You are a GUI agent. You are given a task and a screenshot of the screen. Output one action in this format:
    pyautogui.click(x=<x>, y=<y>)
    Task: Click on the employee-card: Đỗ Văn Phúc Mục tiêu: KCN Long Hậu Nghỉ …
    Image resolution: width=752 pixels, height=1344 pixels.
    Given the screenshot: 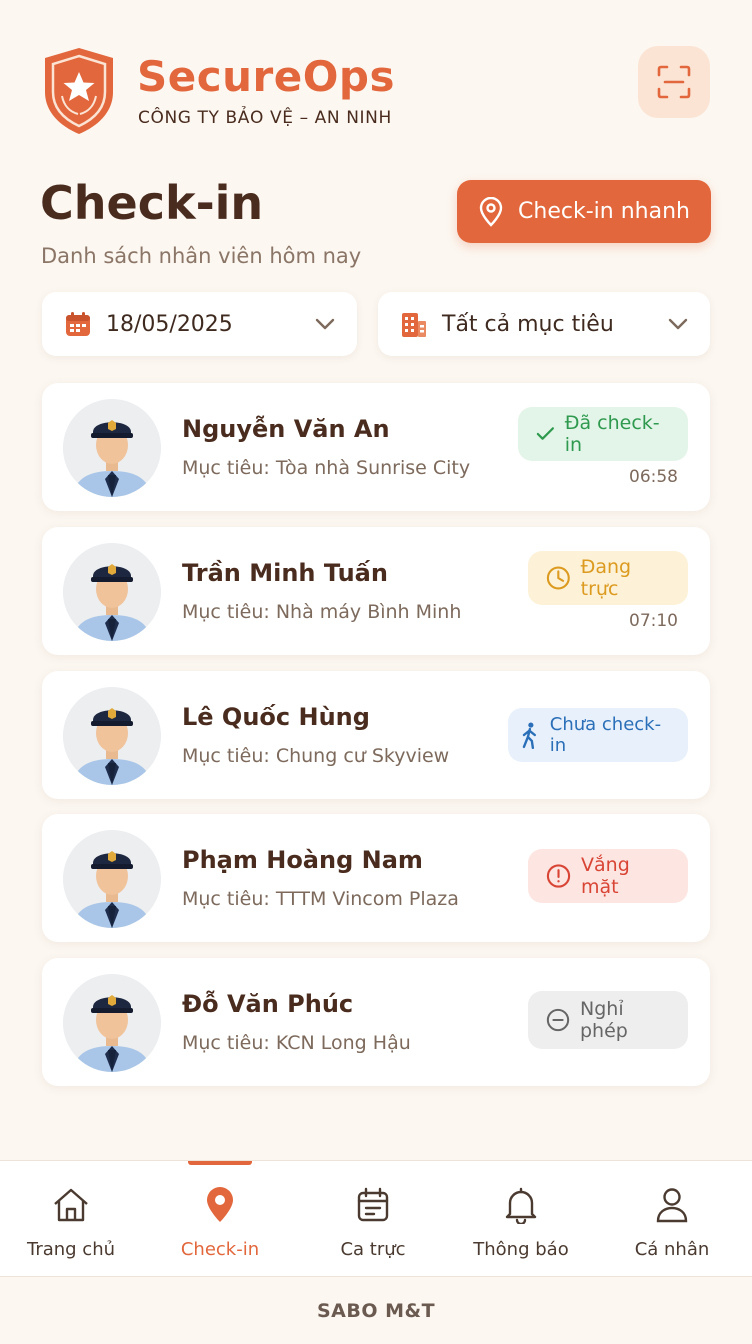 What is the action you would take?
    pyautogui.click(x=376, y=1022)
    